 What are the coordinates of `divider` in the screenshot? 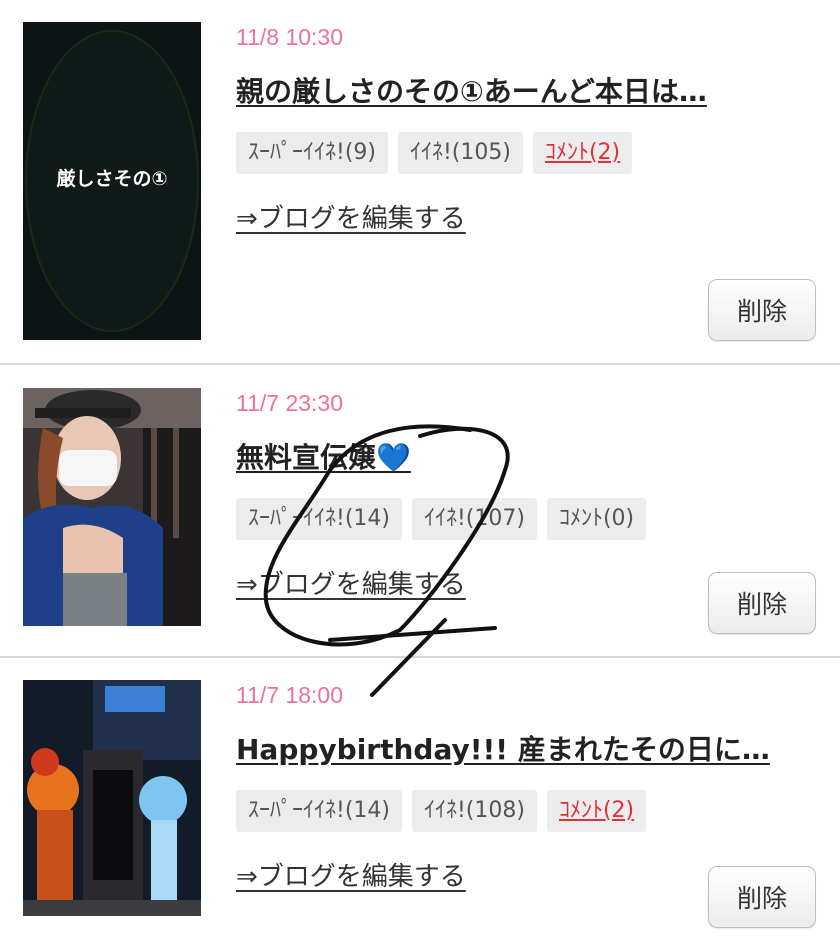 It's located at (420, 364).